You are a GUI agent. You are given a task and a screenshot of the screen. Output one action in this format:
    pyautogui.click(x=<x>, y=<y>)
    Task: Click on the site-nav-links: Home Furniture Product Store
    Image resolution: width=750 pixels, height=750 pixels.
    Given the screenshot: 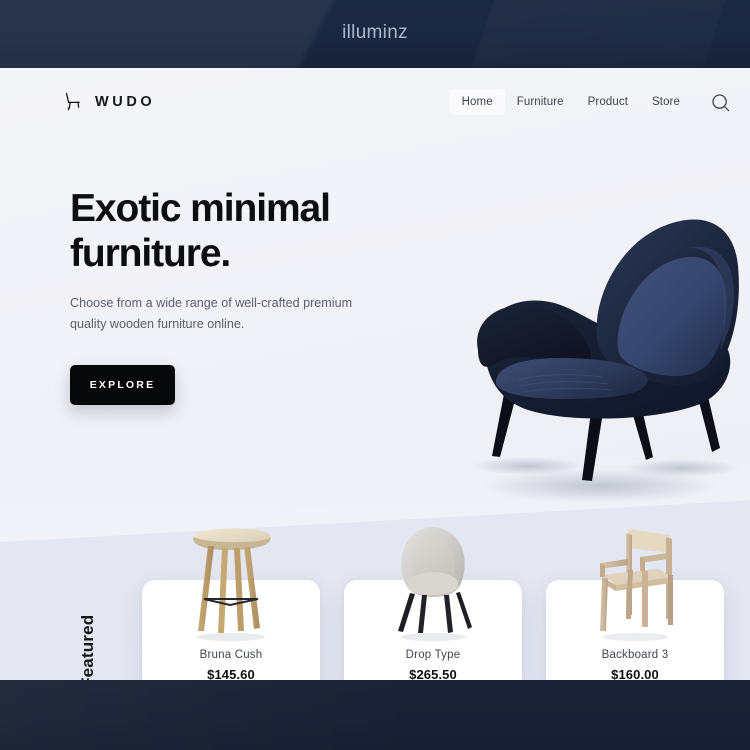 What is the action you would take?
    pyautogui.click(x=590, y=102)
    